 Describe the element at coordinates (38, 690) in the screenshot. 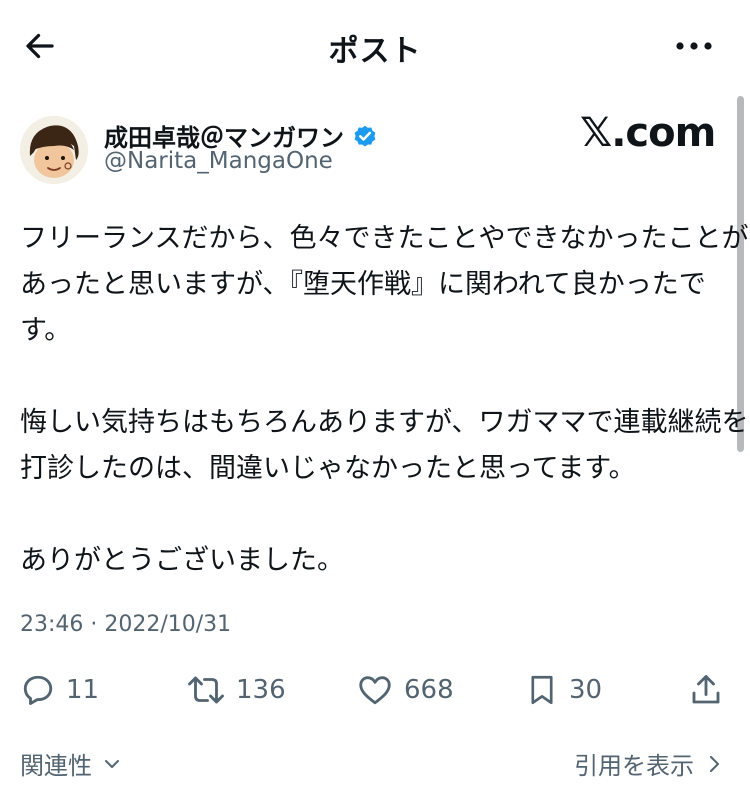

I see `reply-icon` at that location.